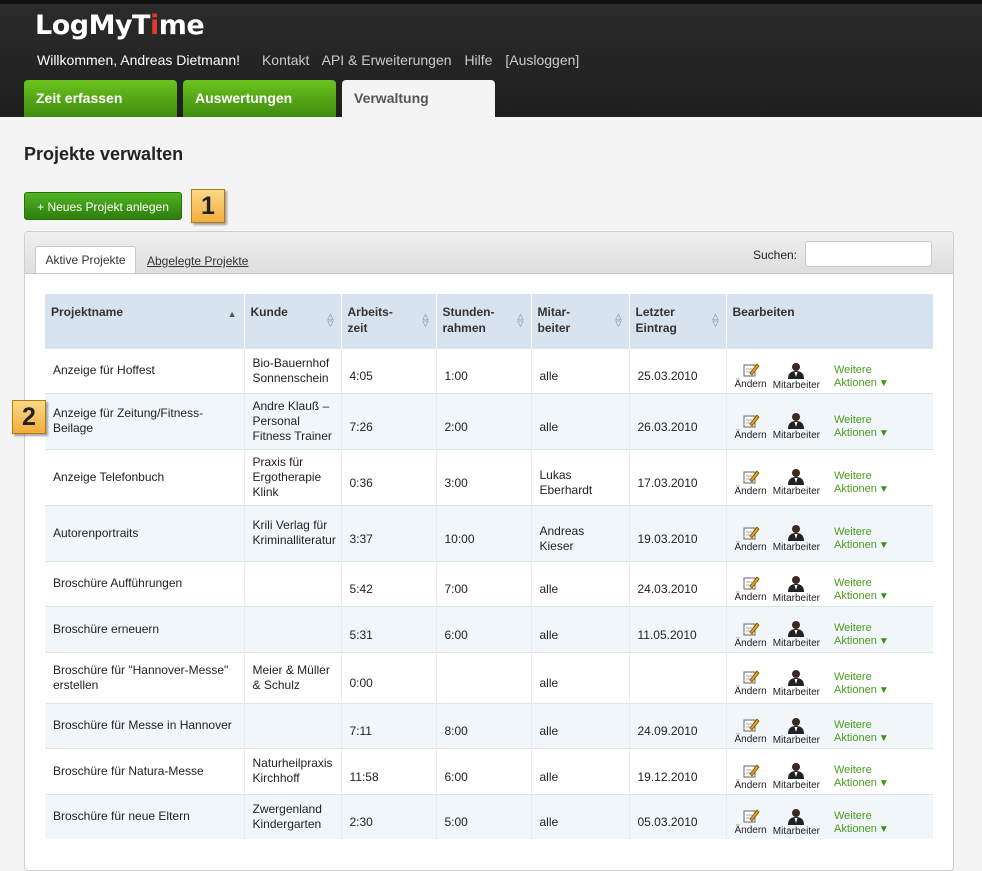 The height and width of the screenshot is (871, 982). Describe the element at coordinates (144, 628) in the screenshot. I see `project-name-cell: Broschüre erneuern` at that location.